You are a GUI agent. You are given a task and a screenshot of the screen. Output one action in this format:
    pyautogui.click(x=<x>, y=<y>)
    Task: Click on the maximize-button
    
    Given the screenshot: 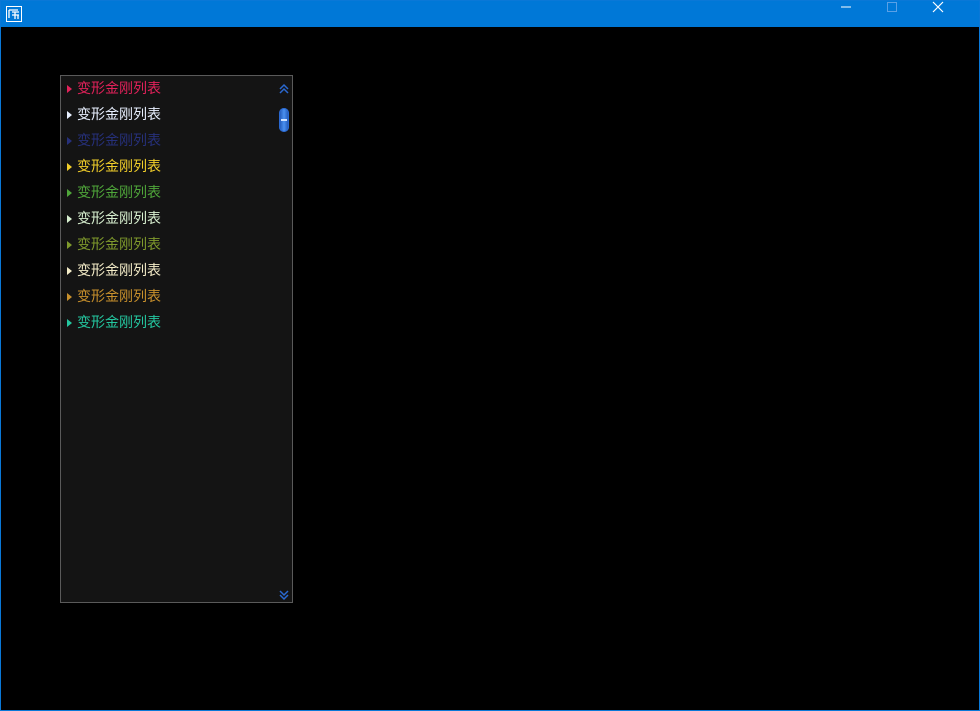 What is the action you would take?
    pyautogui.click(x=909, y=14)
    